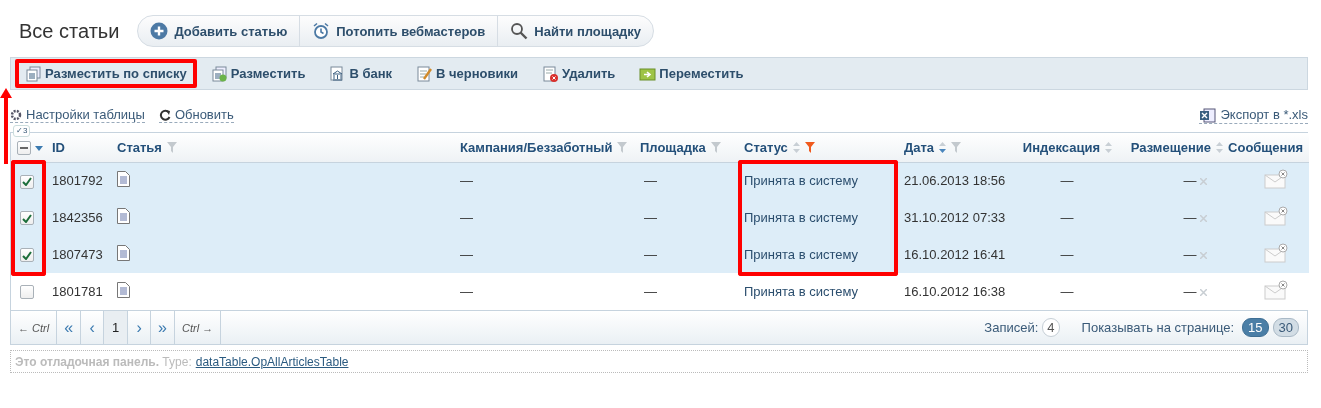 This screenshot has height=408, width=1321. What do you see at coordinates (77, 291) in the screenshot?
I see `id-cell: 1801781` at bounding box center [77, 291].